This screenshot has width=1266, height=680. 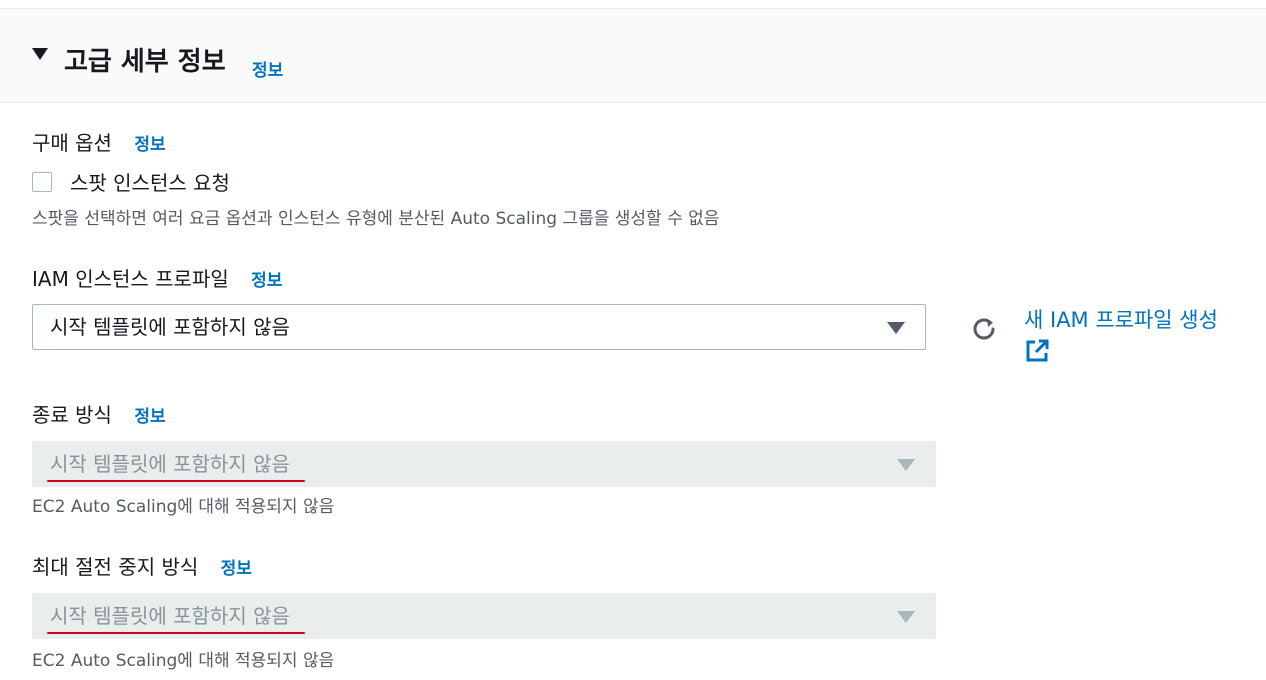 I want to click on iam-profile-select-value: 시작 템플릿에 포함하지 않음, so click(x=170, y=327).